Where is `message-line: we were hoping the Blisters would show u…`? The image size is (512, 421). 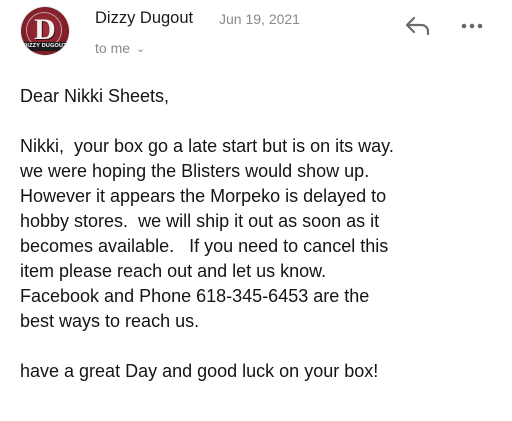 message-line: we were hoping the Blisters would show u… is located at coordinates (195, 171).